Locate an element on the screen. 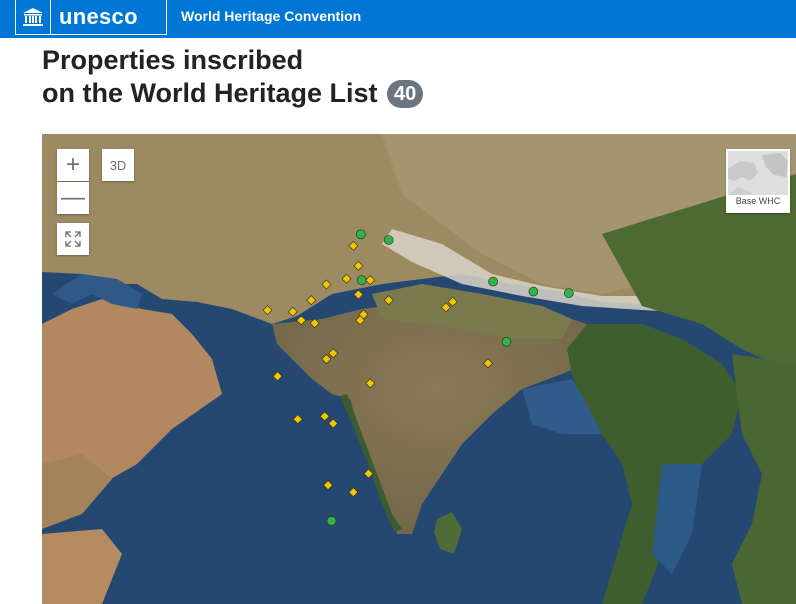 The width and height of the screenshot is (796, 604). unesco-logo: unesco is located at coordinates (91, 17).